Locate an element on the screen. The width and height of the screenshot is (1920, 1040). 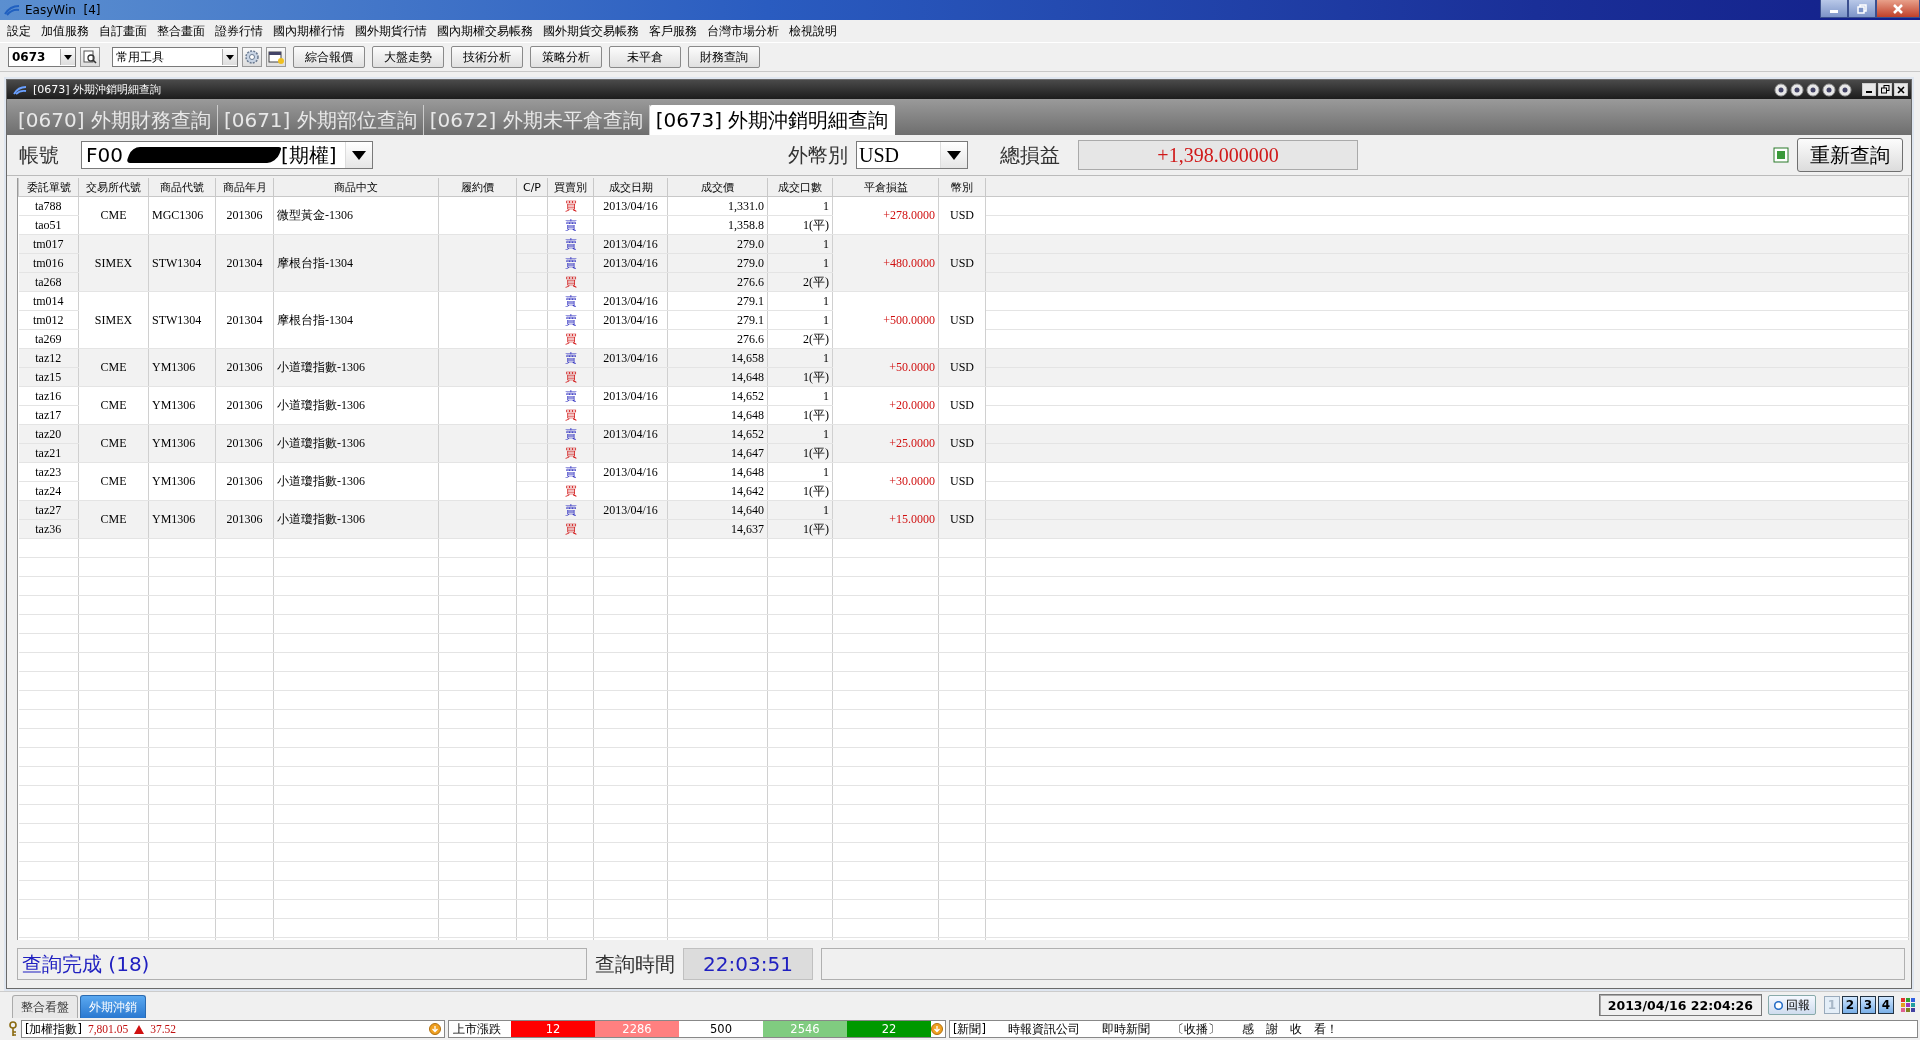
page-button: 2 is located at coordinates (1850, 1005).